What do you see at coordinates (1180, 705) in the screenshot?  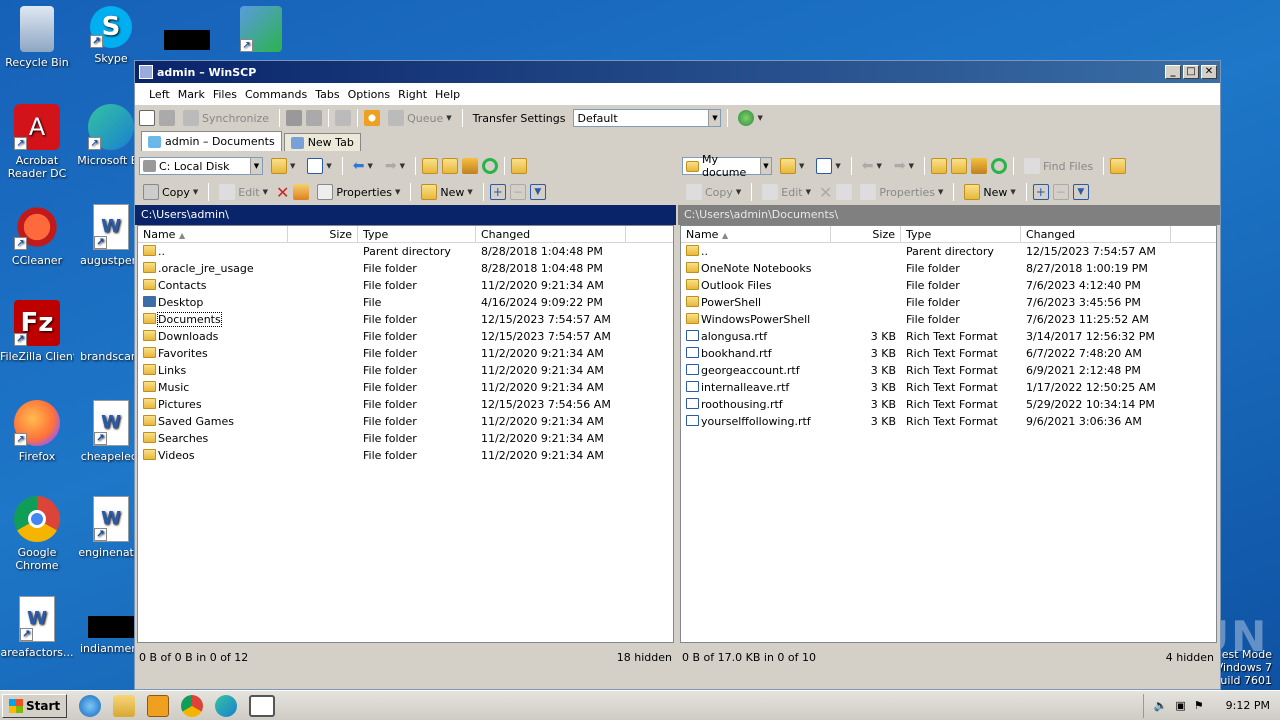 I see `network-icon: ▣` at bounding box center [1180, 705].